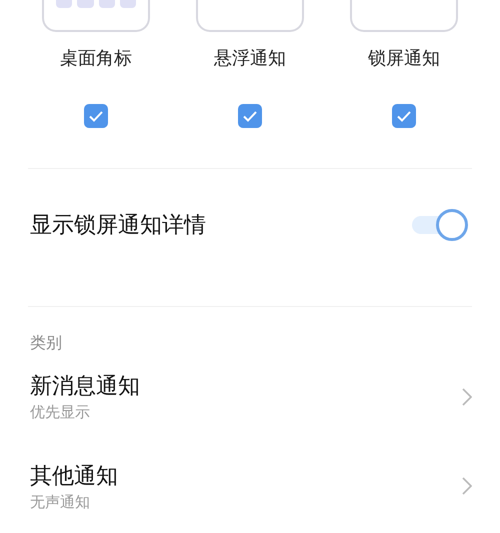 This screenshot has width=500, height=533. I want to click on toggle-switch, so click(440, 225).